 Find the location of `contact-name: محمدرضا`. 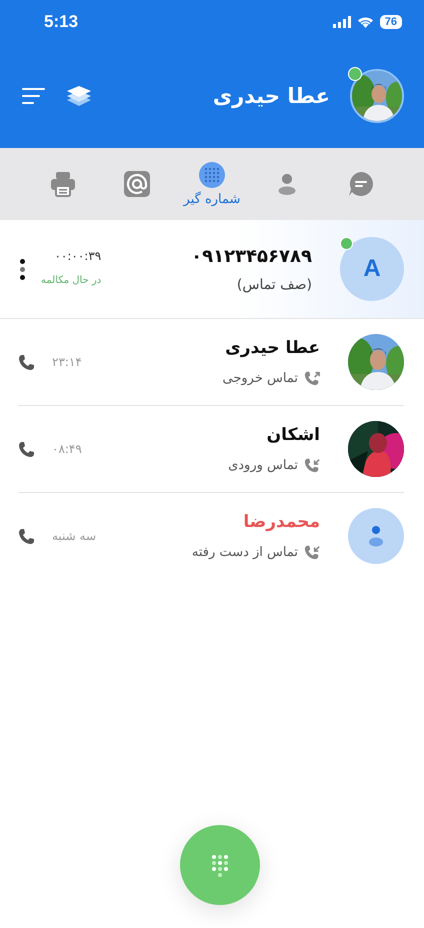

contact-name: محمدرضا is located at coordinates (281, 522).